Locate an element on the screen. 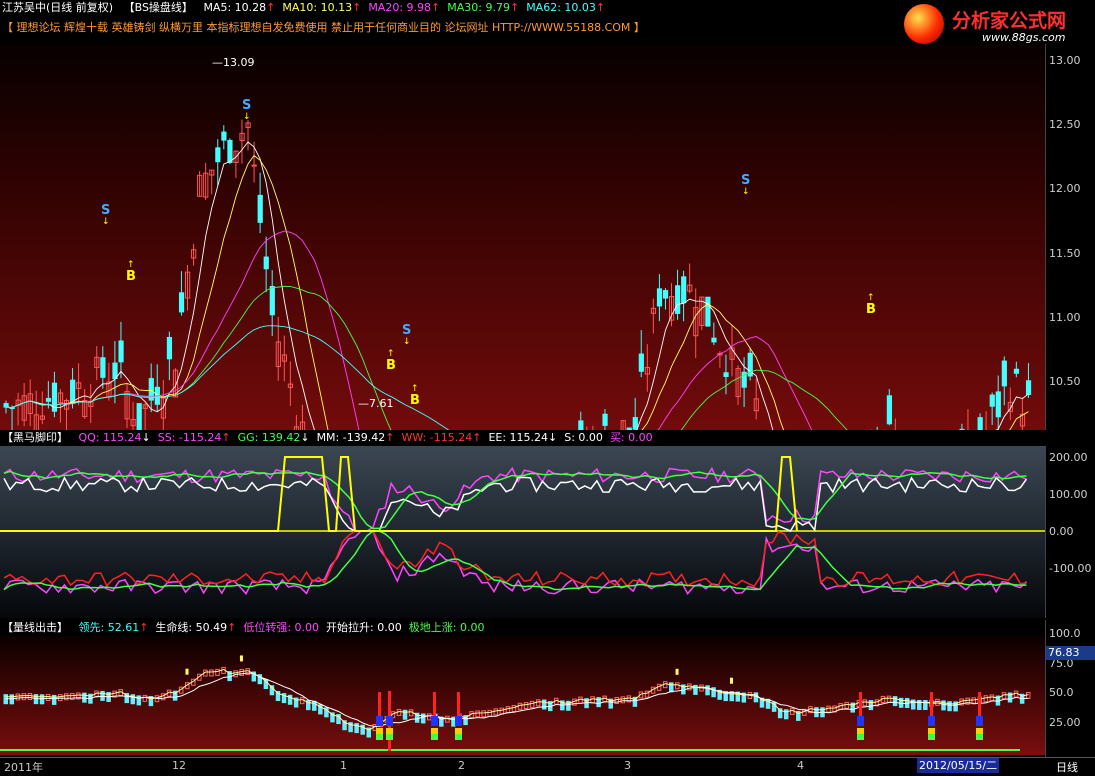 Image resolution: width=1095 pixels, height=776 pixels. period-button: 日线 is located at coordinates (1067, 767).